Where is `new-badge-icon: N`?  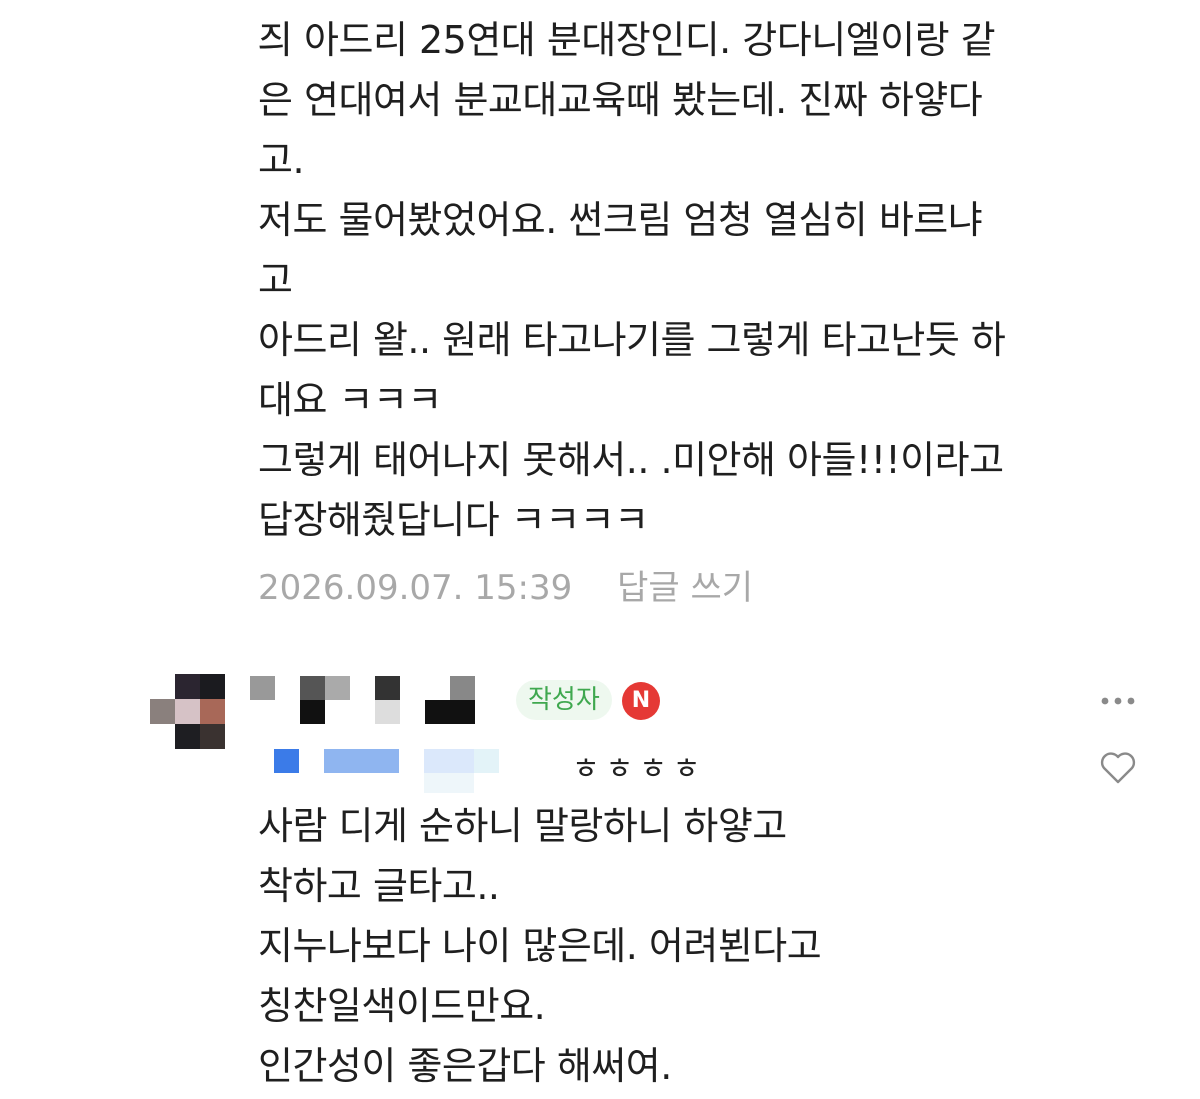 new-badge-icon: N is located at coordinates (641, 701).